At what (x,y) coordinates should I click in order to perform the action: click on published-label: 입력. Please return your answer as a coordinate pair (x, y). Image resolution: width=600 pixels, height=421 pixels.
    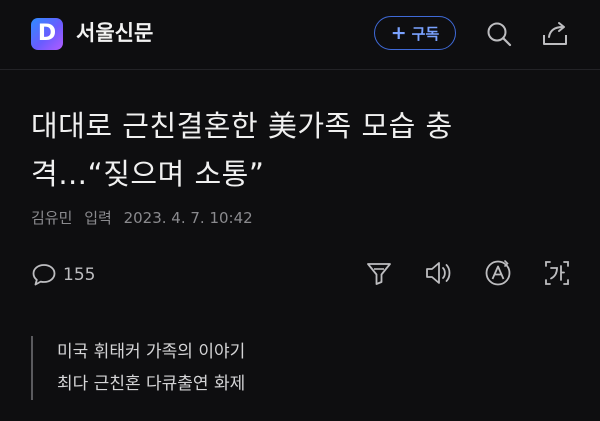
    Looking at the image, I should click on (98, 218).